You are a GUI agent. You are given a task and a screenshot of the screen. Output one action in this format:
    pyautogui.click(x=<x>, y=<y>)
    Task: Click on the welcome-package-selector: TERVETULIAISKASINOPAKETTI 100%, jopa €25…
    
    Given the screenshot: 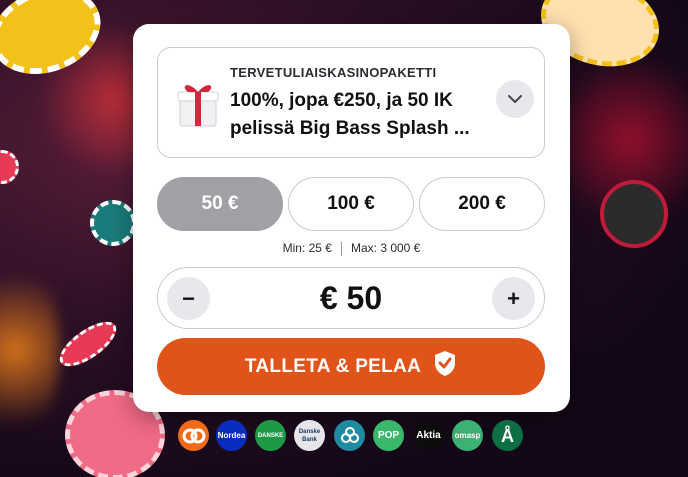 What is the action you would take?
    pyautogui.click(x=351, y=102)
    